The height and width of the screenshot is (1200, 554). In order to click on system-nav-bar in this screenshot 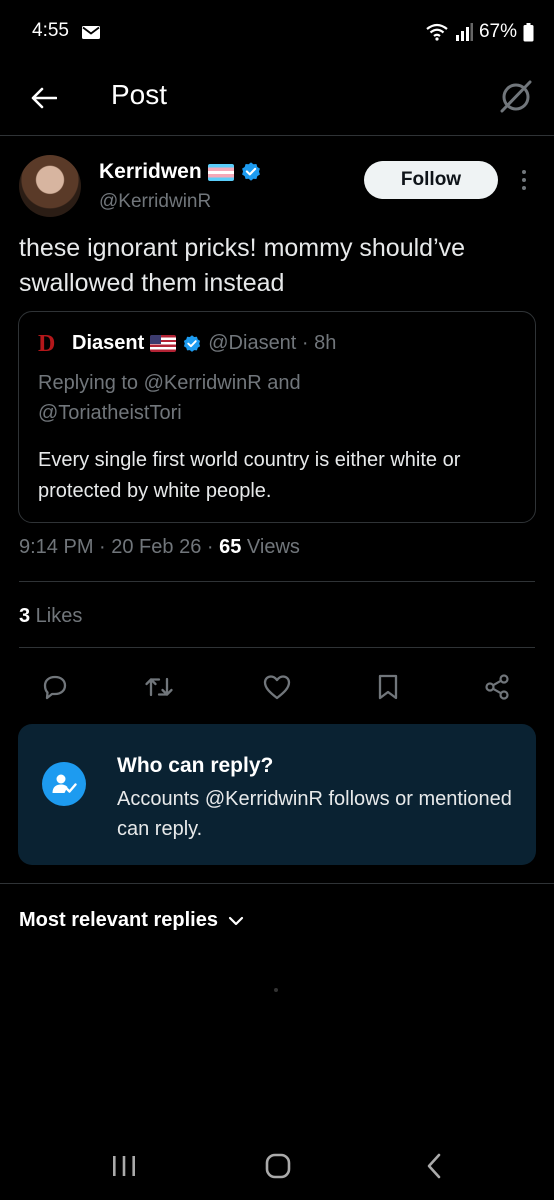, I will do `click(277, 1165)`.